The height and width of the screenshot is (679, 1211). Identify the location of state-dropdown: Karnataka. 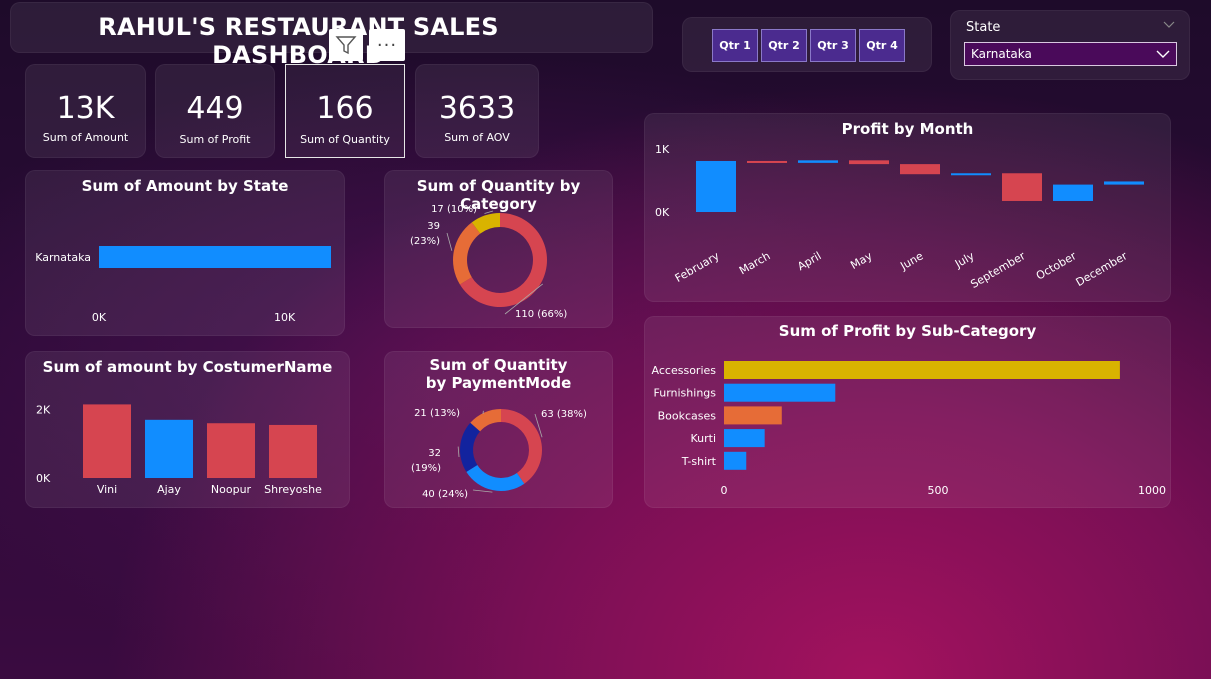
(1070, 54).